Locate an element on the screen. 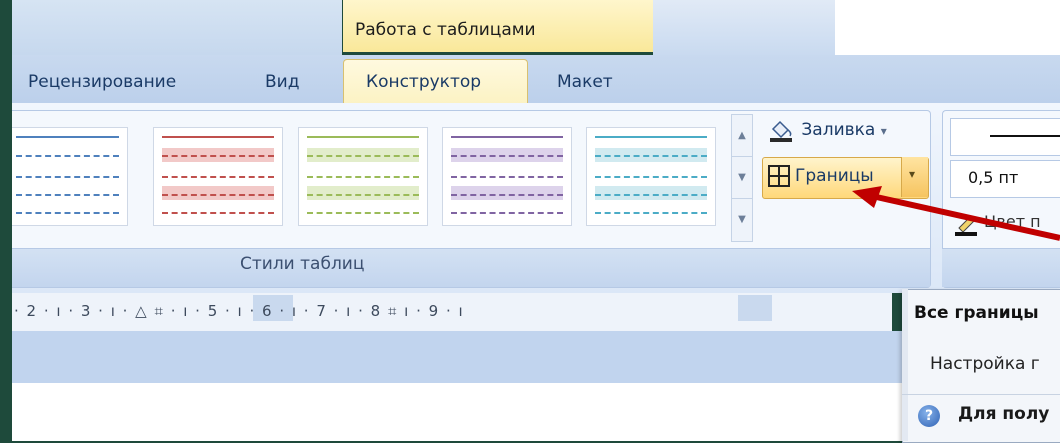 This screenshot has height=443, width=1060. line-style-selector is located at coordinates (1005, 137).